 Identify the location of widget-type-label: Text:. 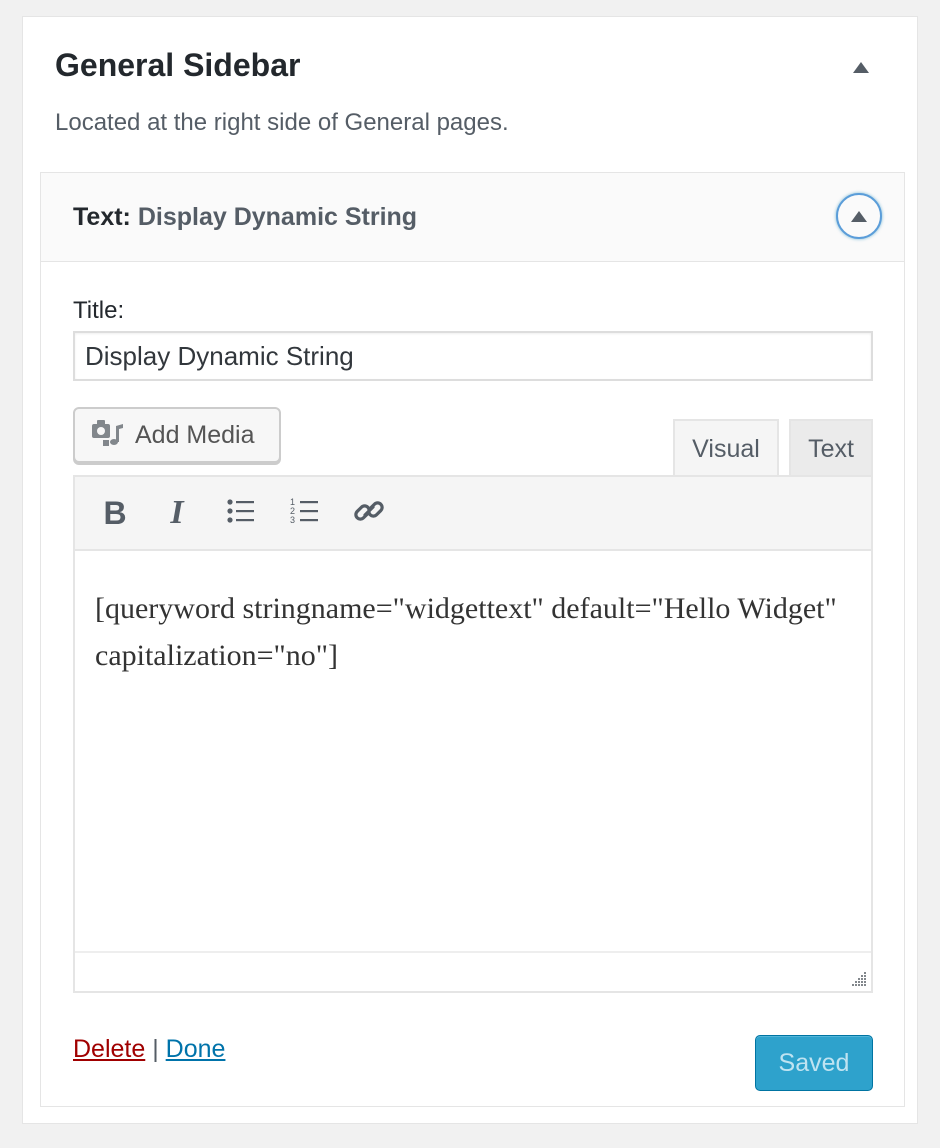
(102, 217).